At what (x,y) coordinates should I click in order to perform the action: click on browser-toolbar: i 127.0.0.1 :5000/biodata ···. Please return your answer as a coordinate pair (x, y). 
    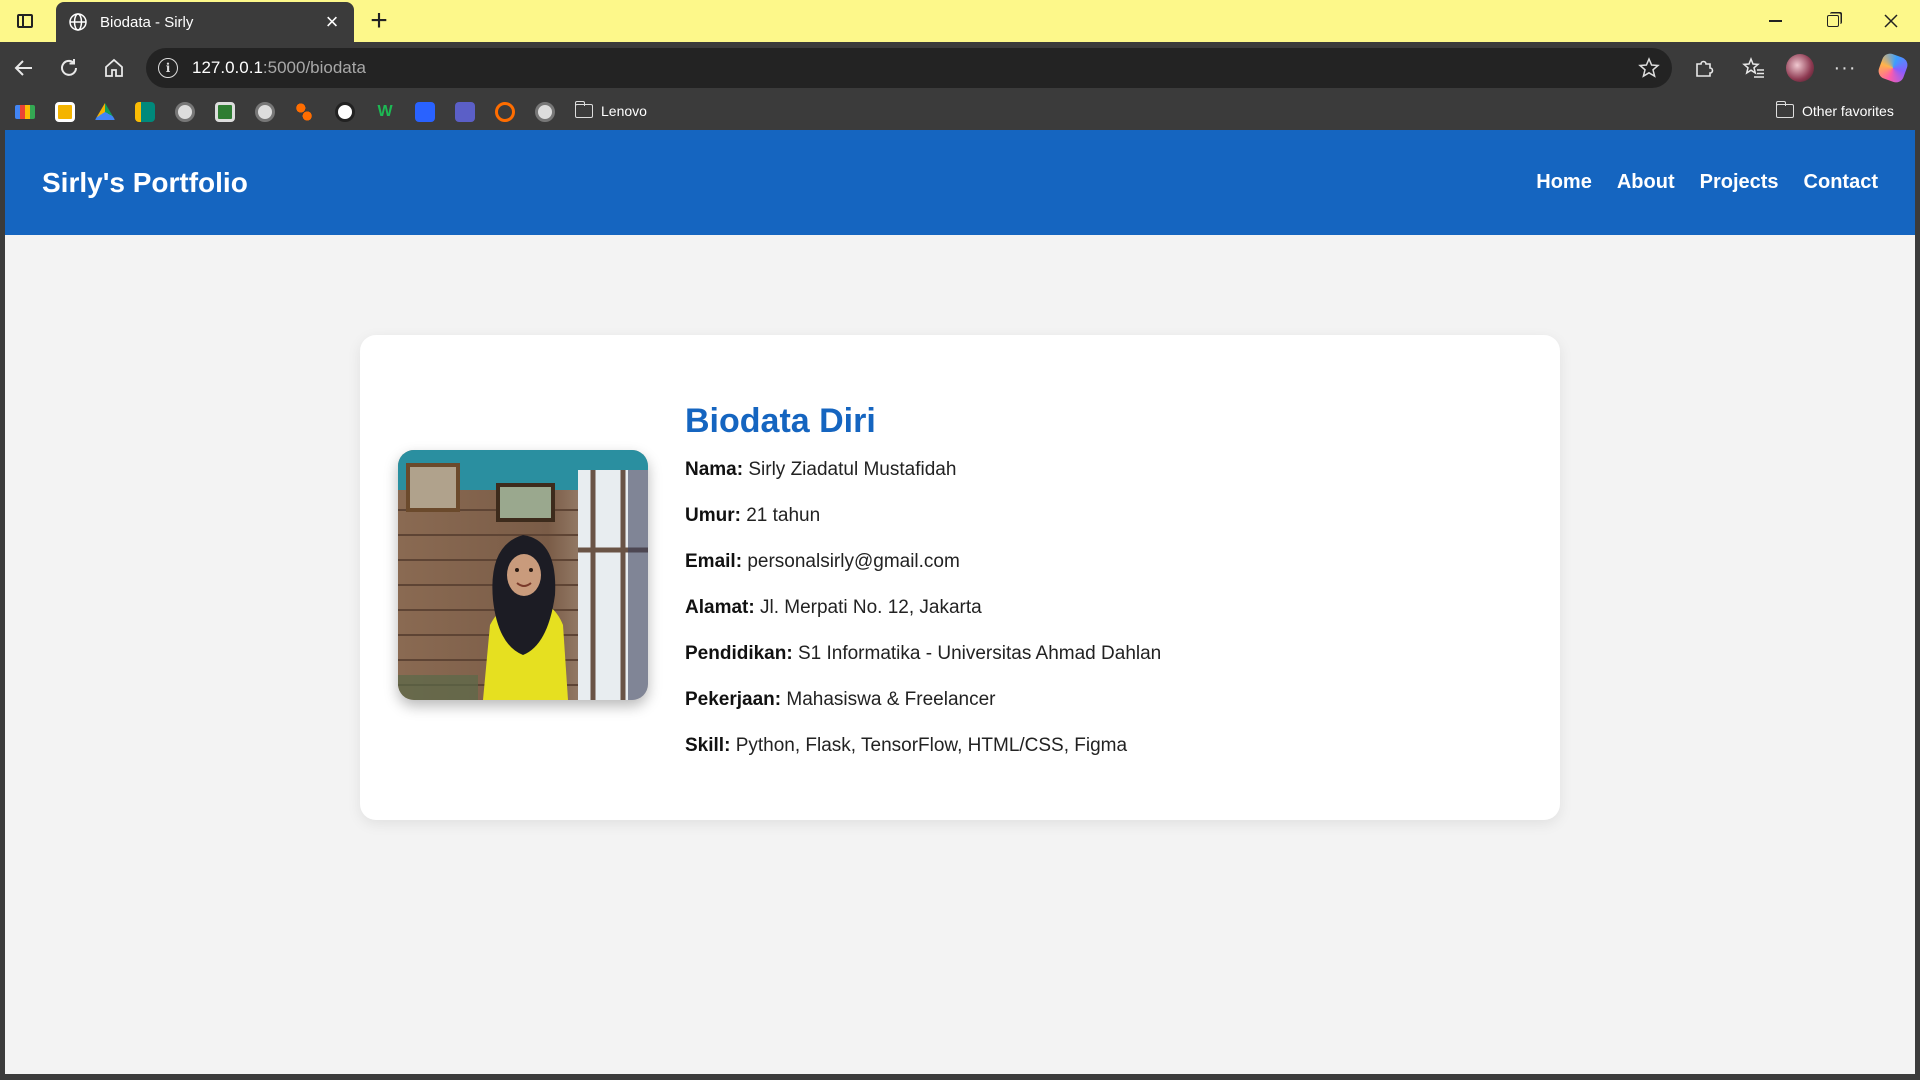
    Looking at the image, I should click on (960, 68).